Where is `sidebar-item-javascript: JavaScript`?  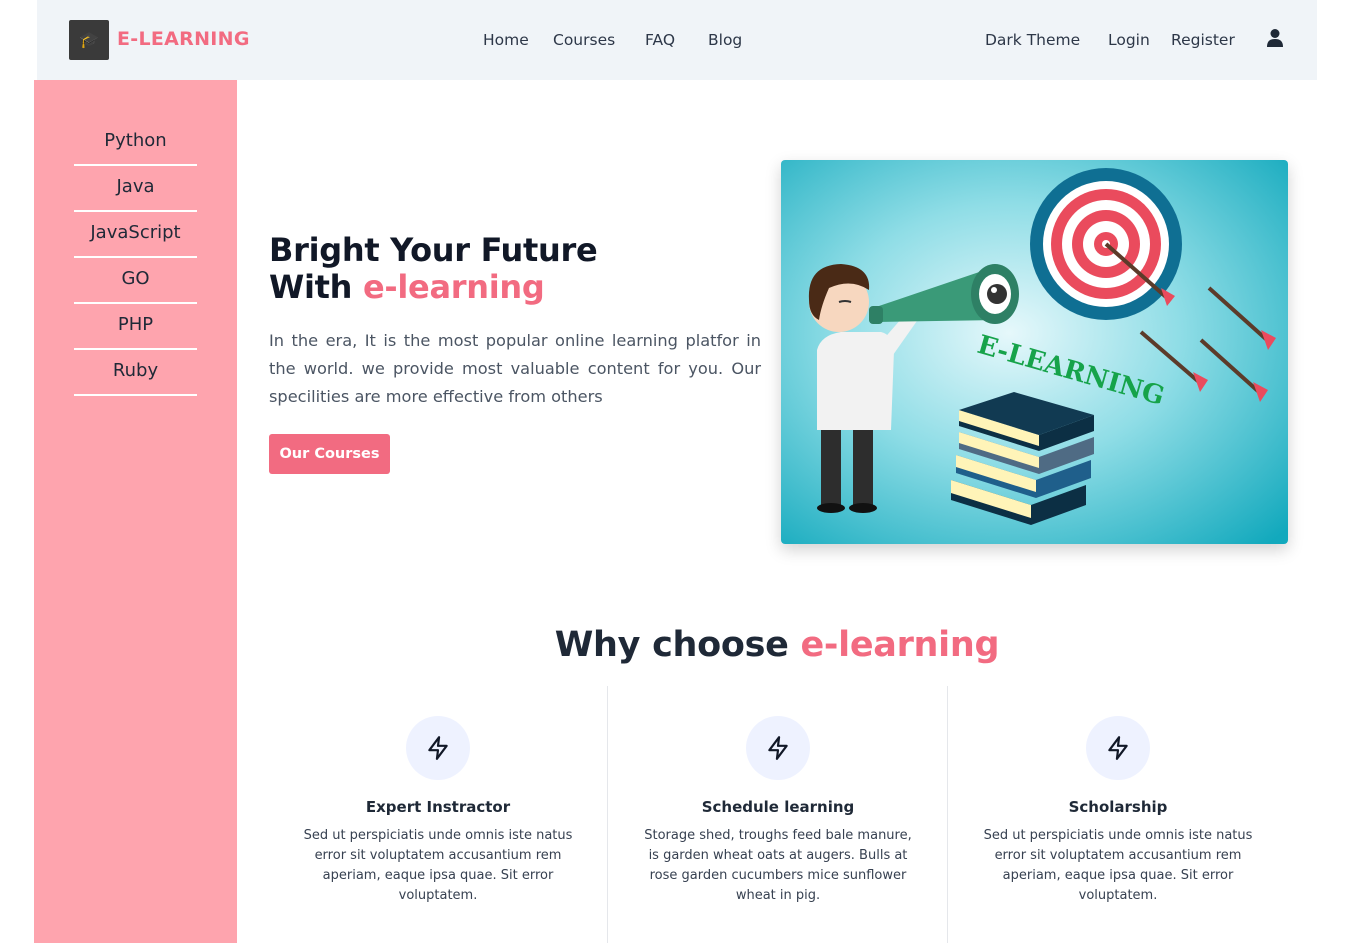 sidebar-item-javascript: JavaScript is located at coordinates (135, 235).